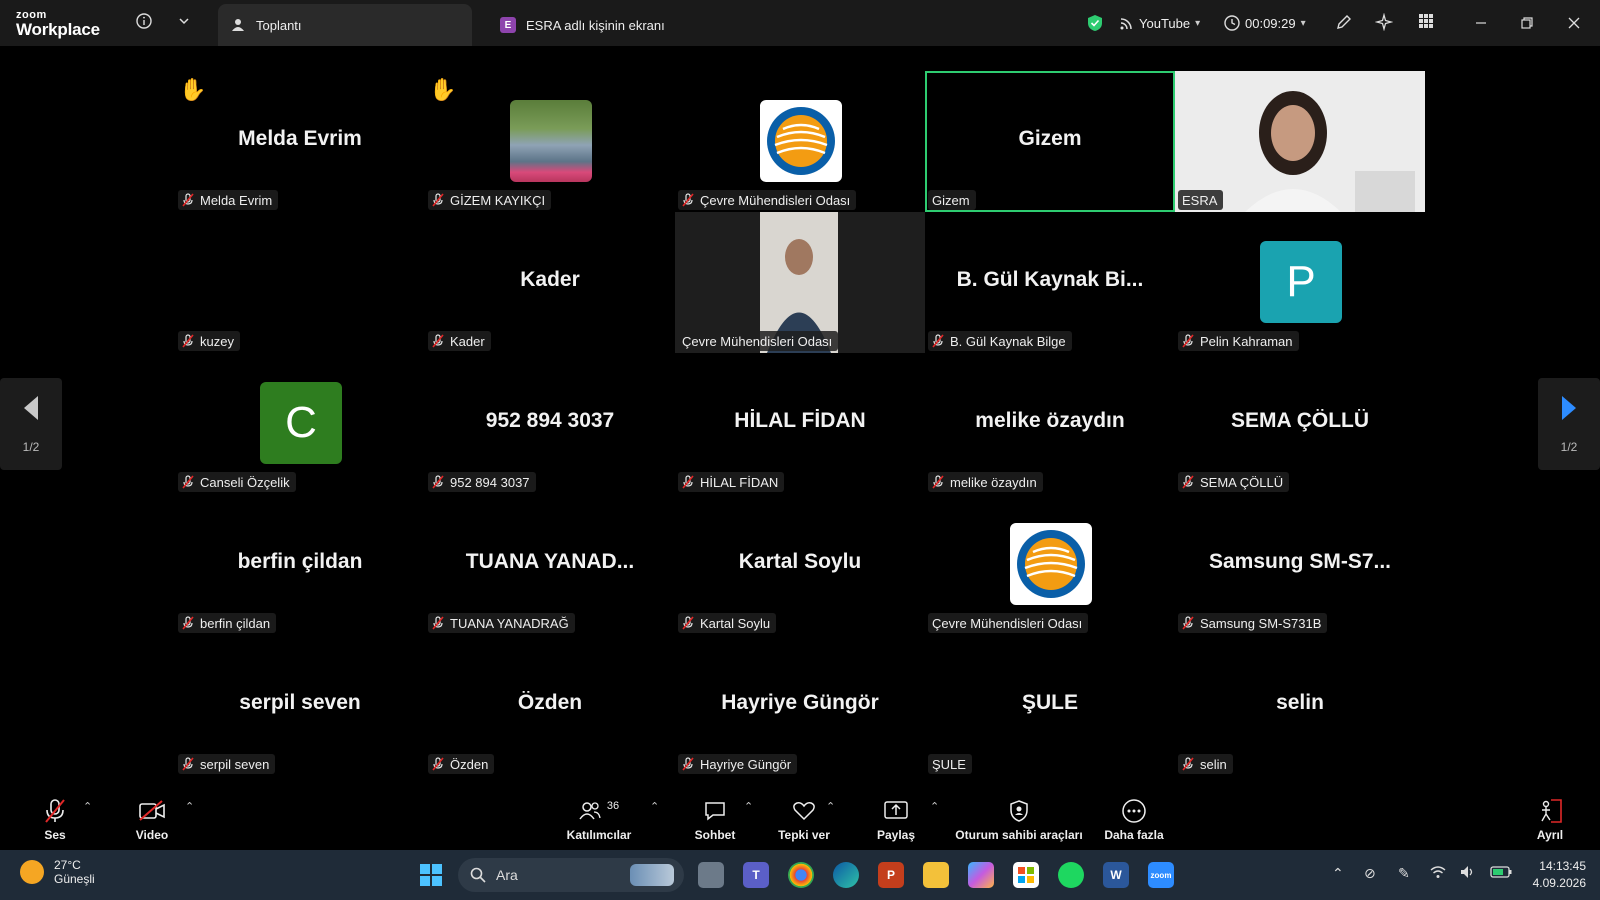  What do you see at coordinates (756, 875) in the screenshot?
I see `teams-icon: T` at bounding box center [756, 875].